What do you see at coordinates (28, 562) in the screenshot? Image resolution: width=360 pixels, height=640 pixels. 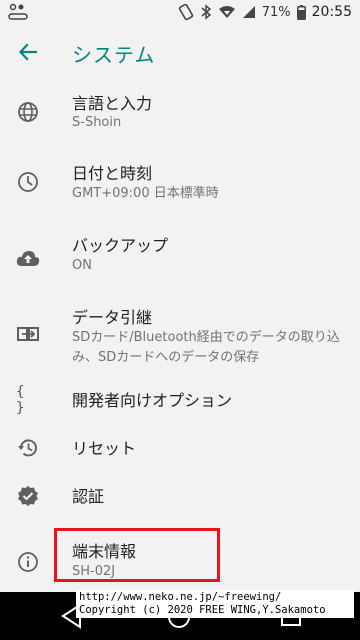 I see `info-icon` at bounding box center [28, 562].